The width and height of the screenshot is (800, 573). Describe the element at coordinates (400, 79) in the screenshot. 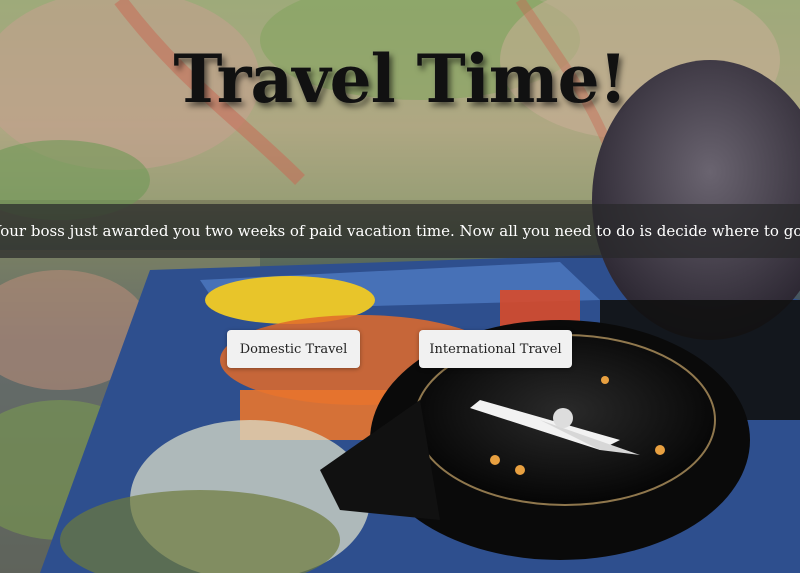

I see `page-title: Travel Time!` at that location.